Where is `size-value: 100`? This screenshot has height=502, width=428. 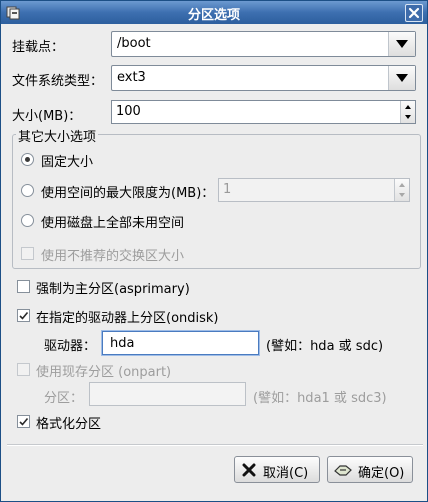
size-value: 100 is located at coordinates (128, 111).